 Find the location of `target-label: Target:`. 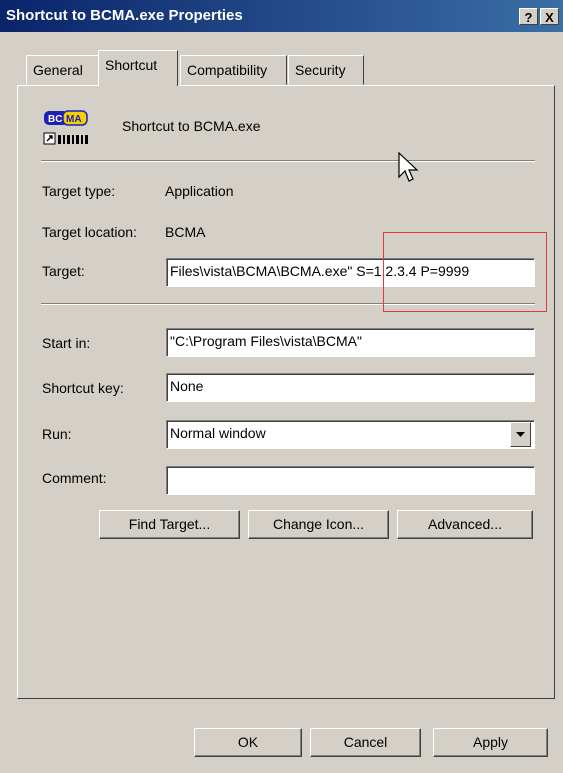

target-label: Target: is located at coordinates (63, 271).